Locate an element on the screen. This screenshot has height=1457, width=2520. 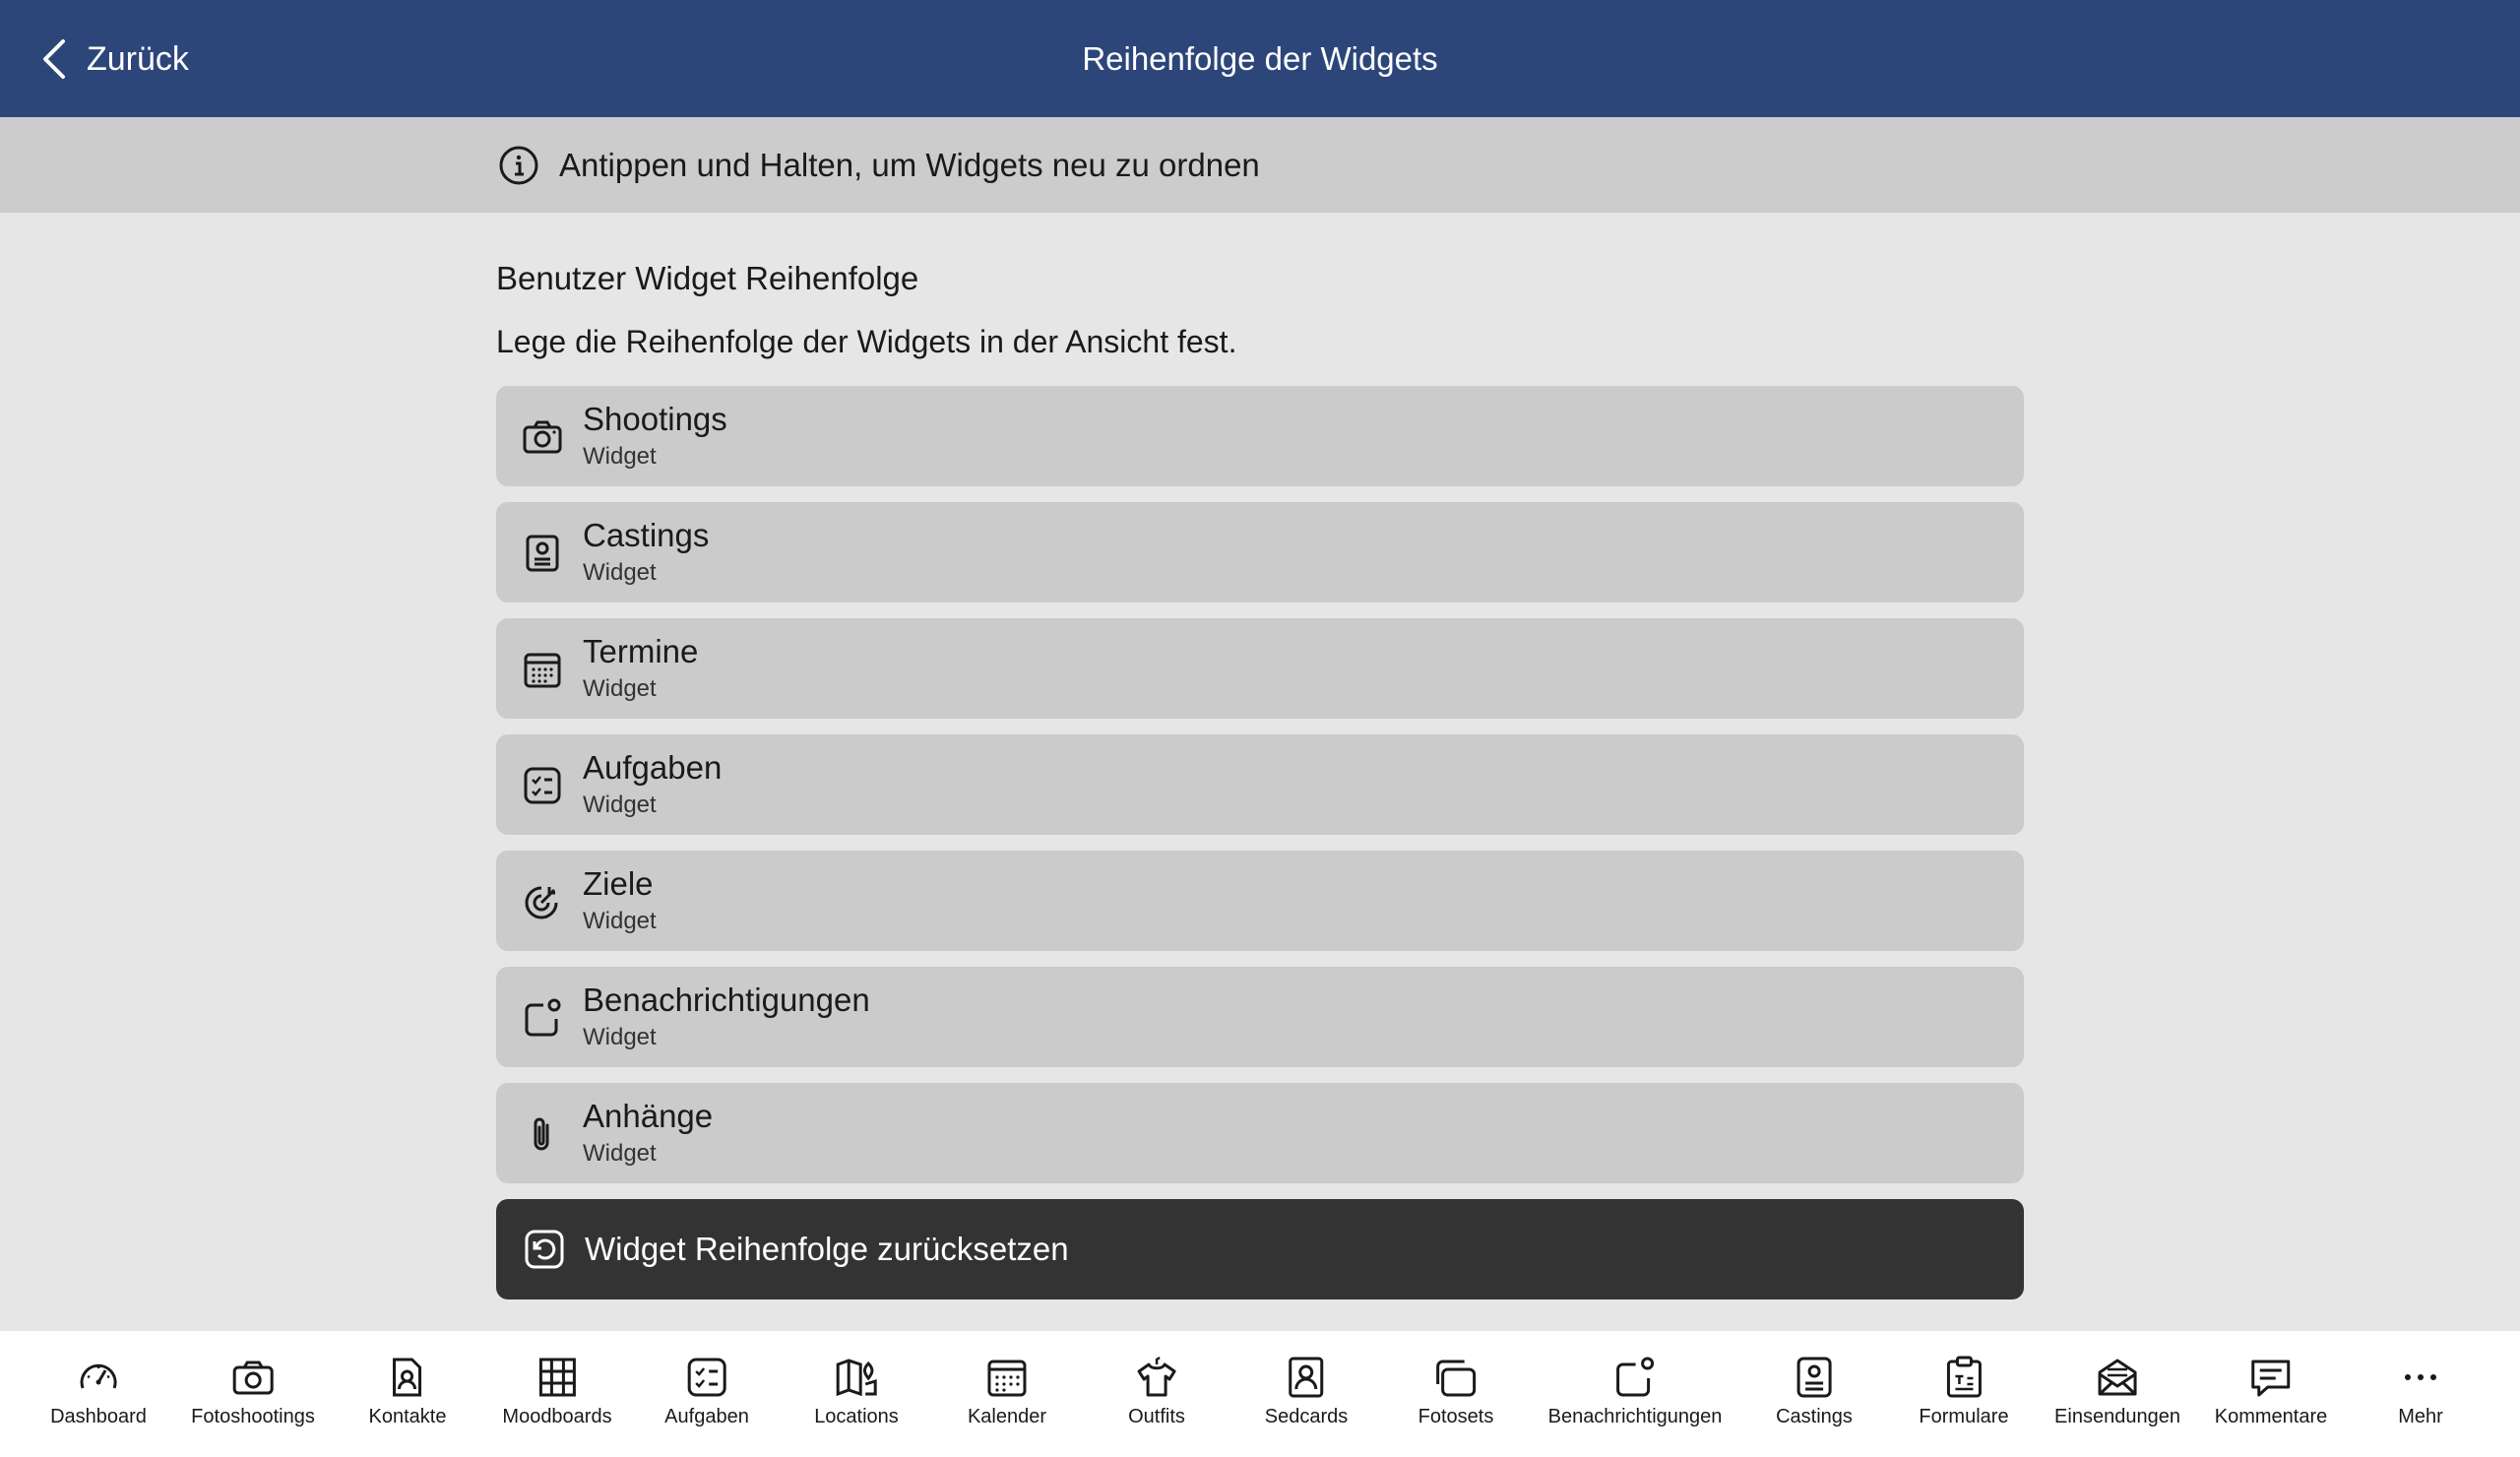
tab-moodboards: Moodboards is located at coordinates (557, 1394).